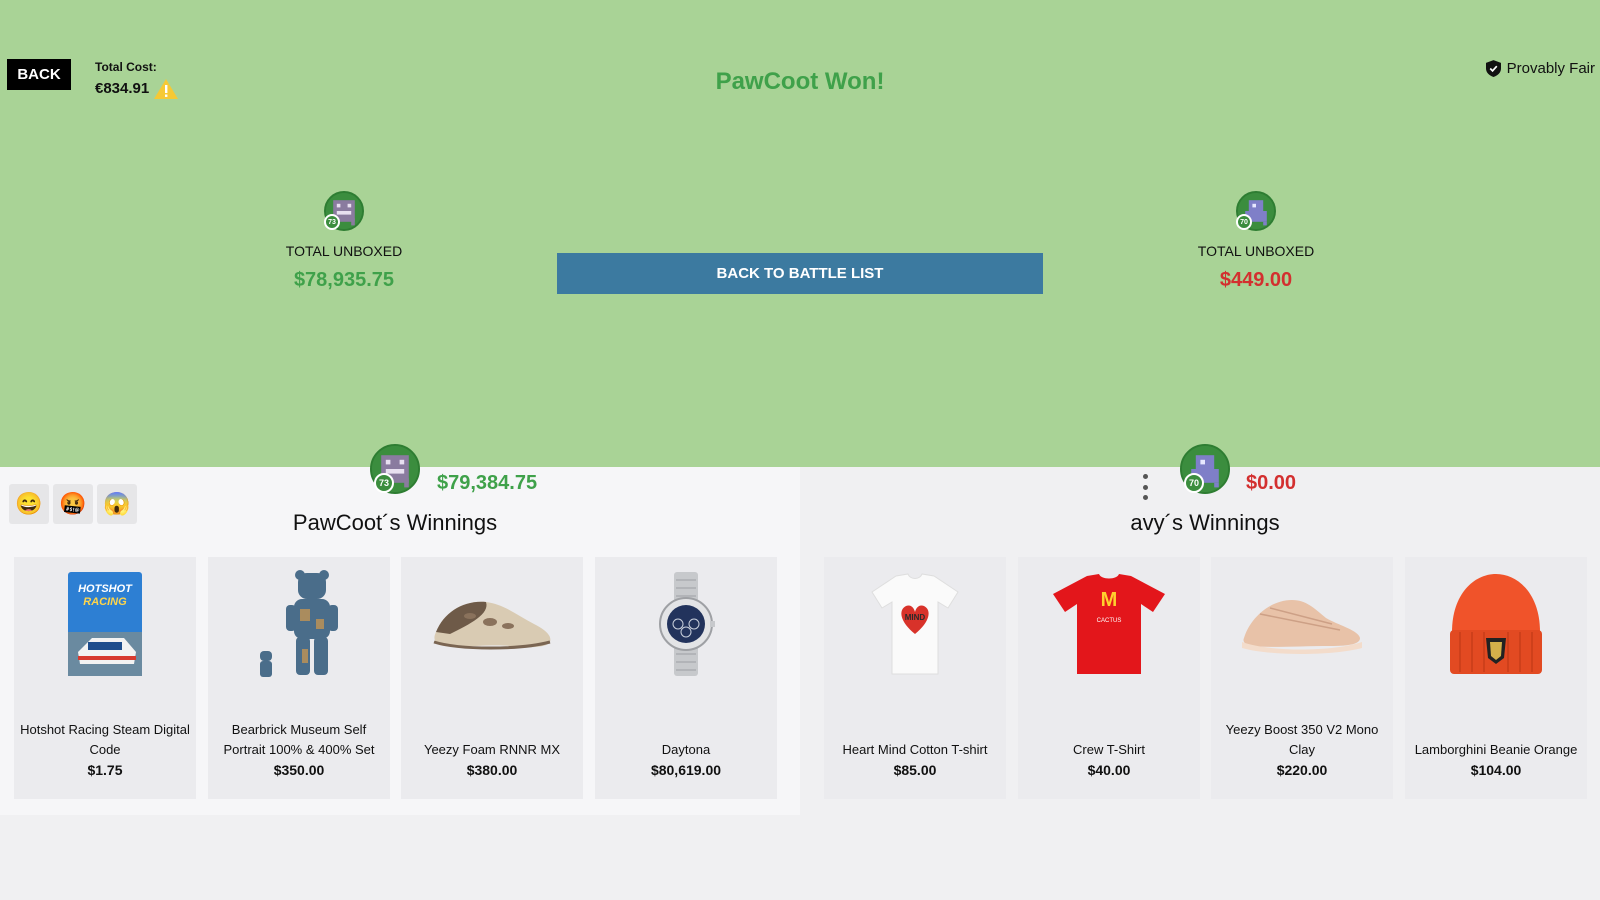 This screenshot has height=900, width=1600. I want to click on item-price: $40.00, so click(1109, 770).